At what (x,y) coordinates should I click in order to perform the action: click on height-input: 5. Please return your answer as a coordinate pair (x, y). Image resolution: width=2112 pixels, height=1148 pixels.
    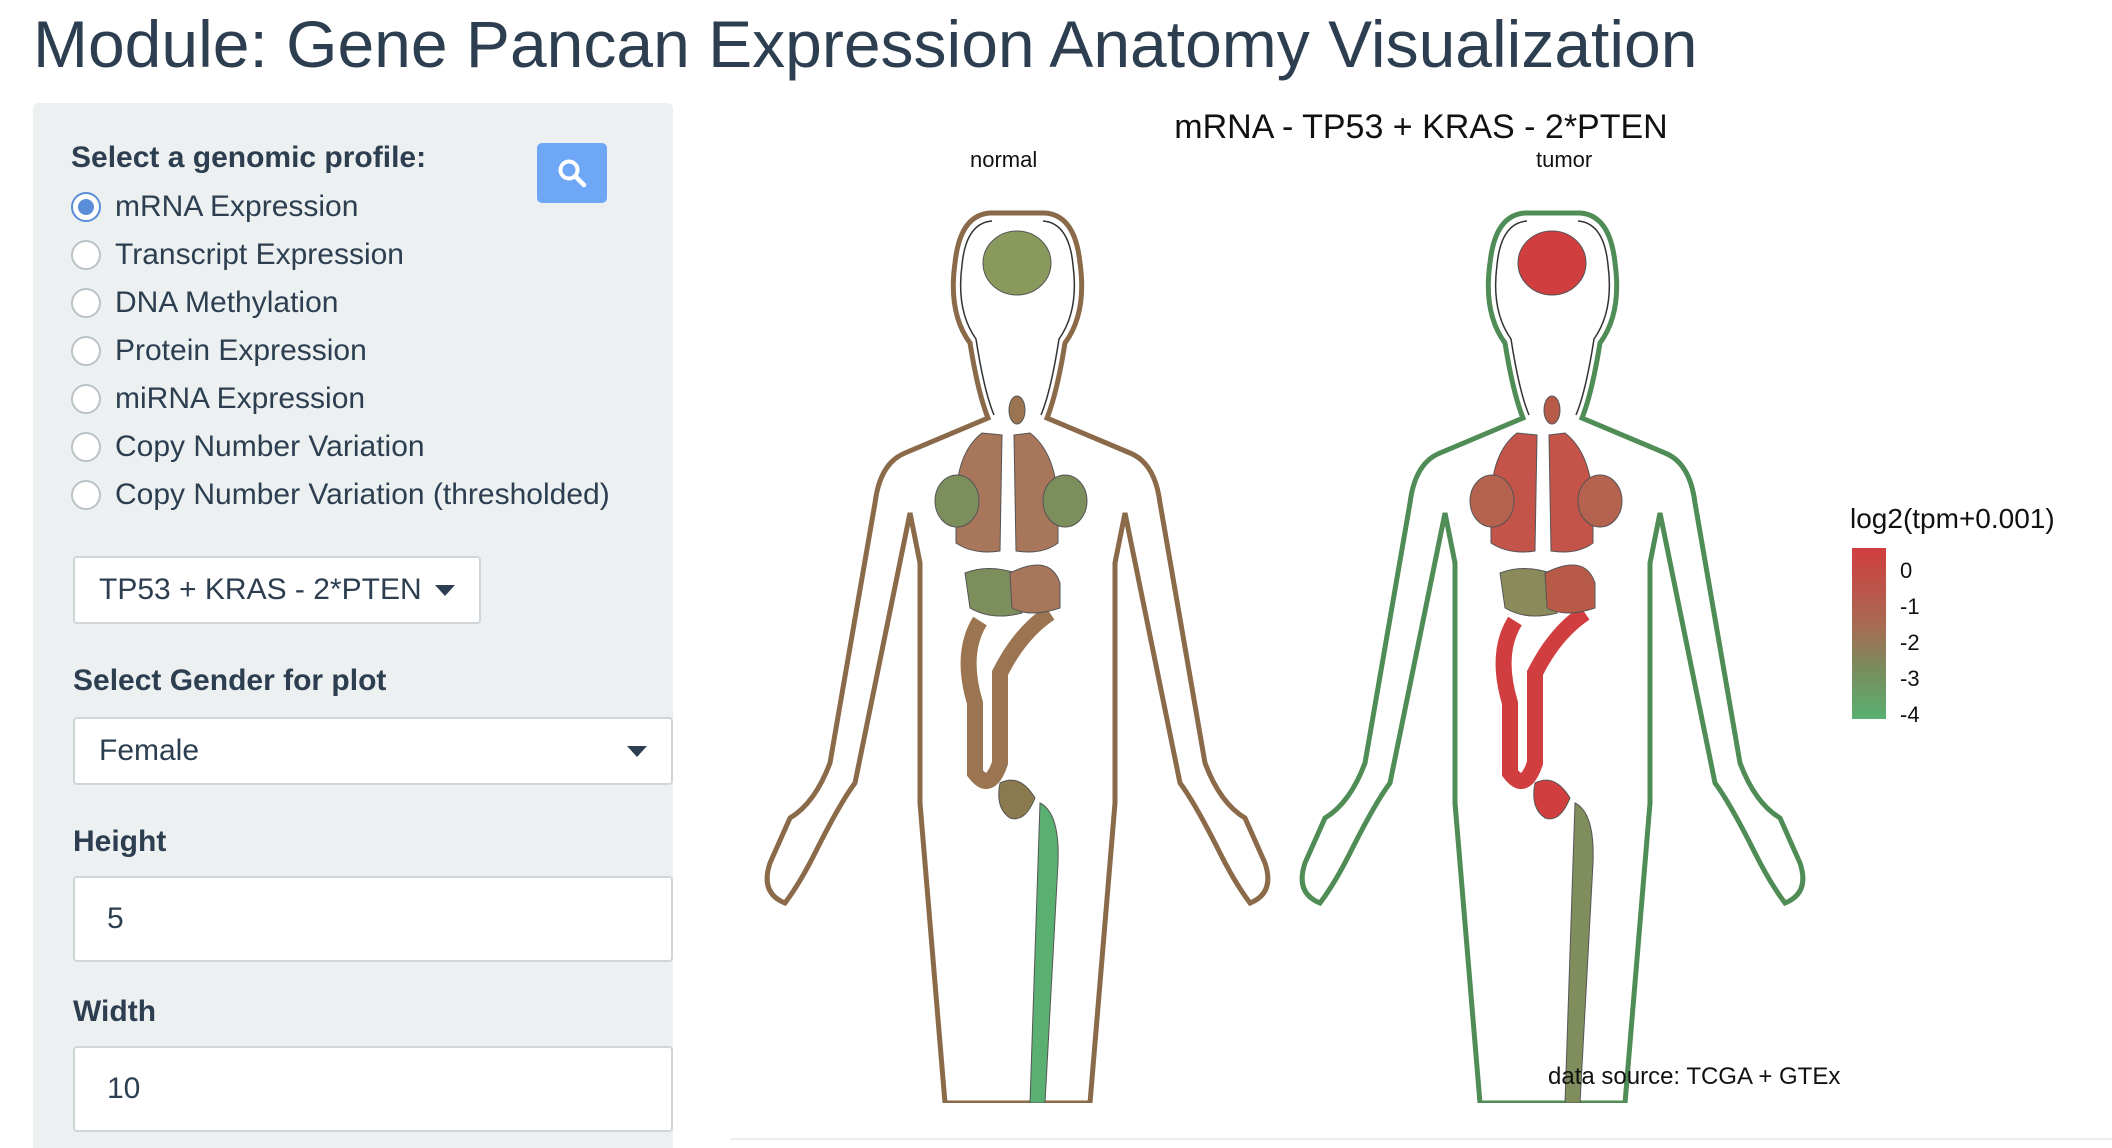
    Looking at the image, I should click on (373, 919).